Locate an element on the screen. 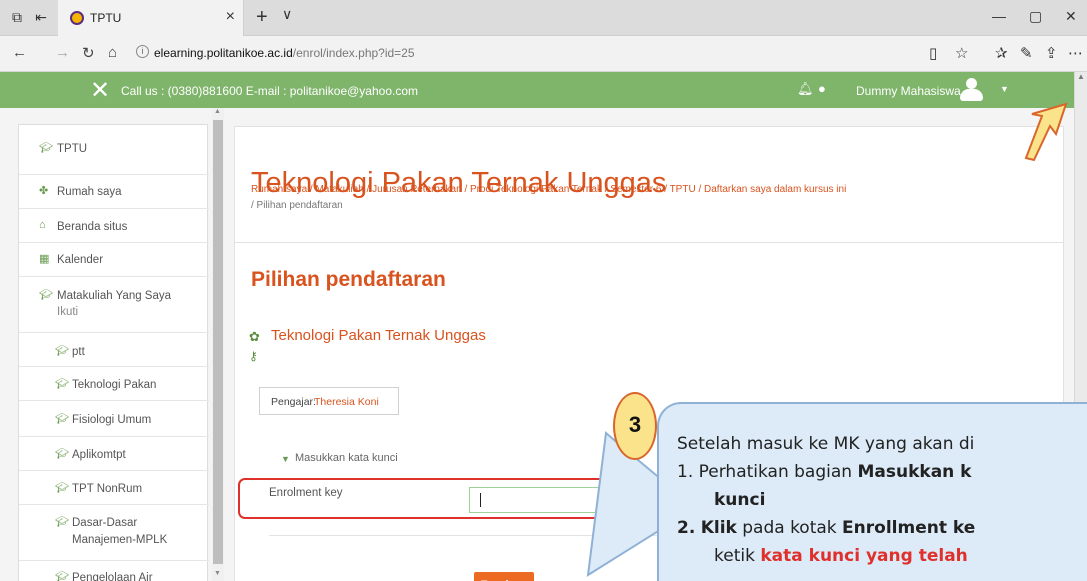  scrollbar-thumb is located at coordinates (218, 342).